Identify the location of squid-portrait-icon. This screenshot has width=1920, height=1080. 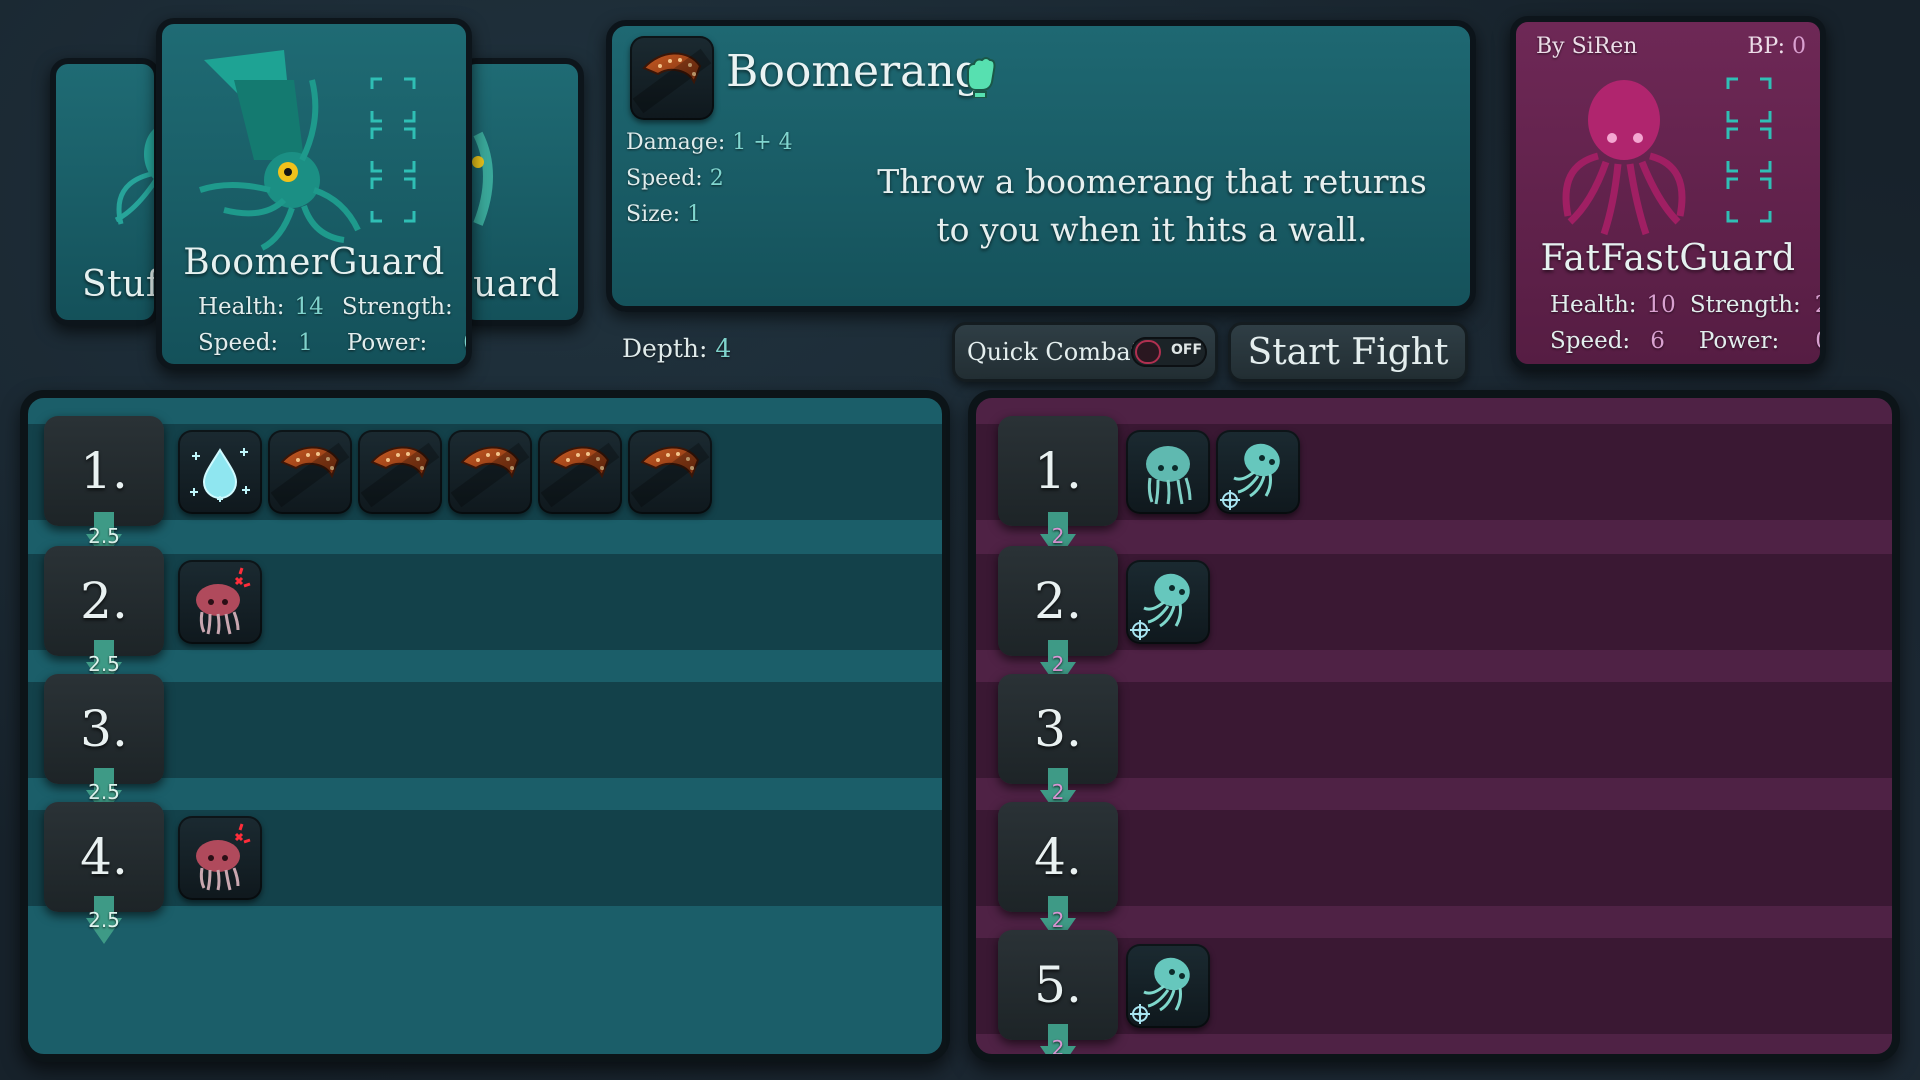
(280, 150).